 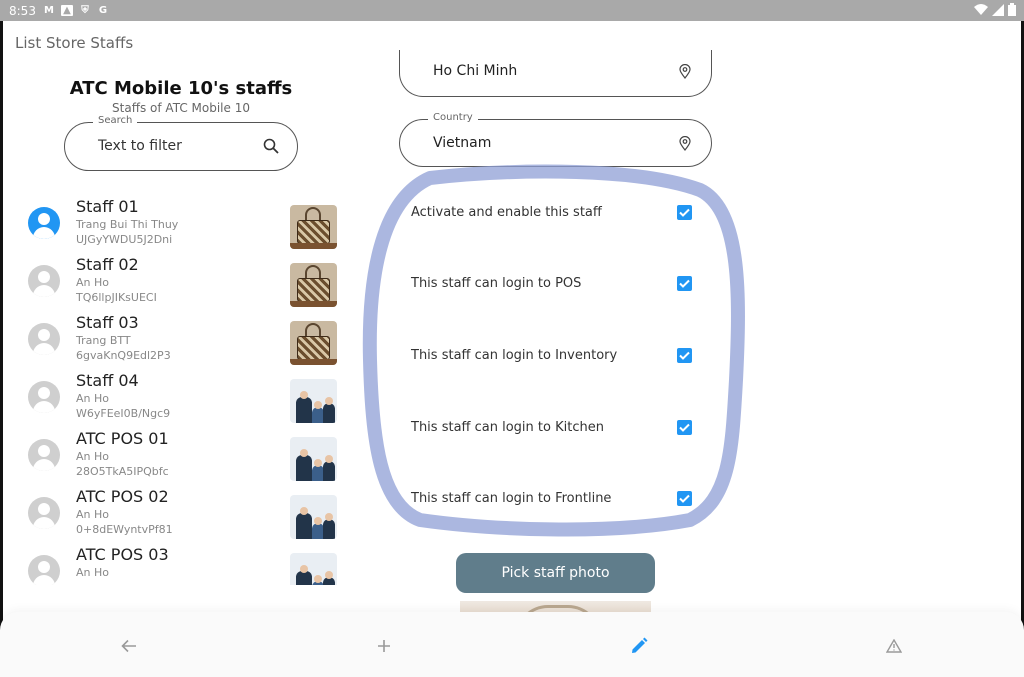 I want to click on back-button, so click(x=129, y=646).